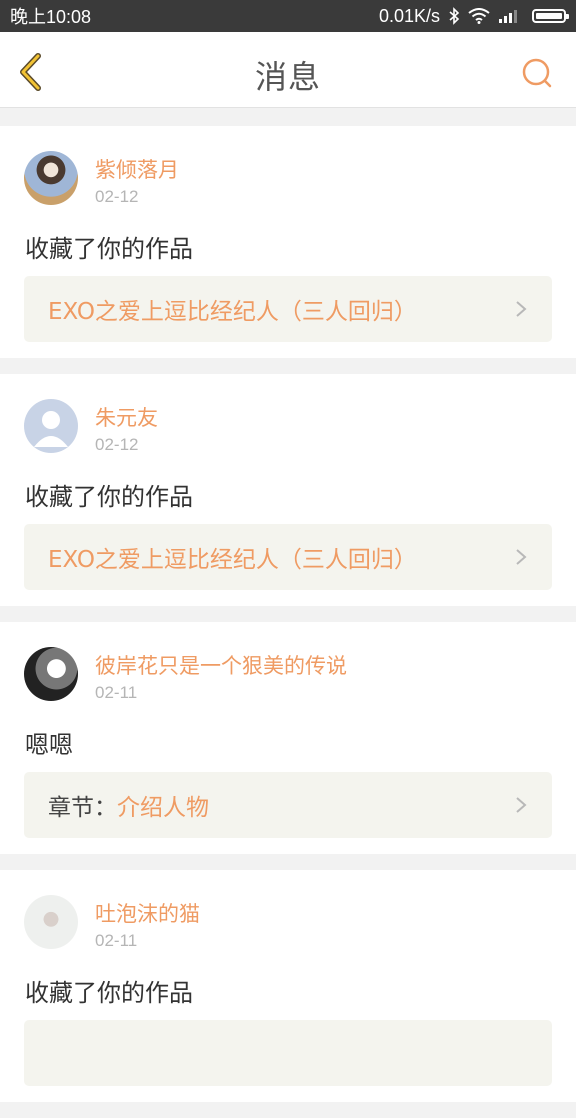  Describe the element at coordinates (550, 16) in the screenshot. I see `battery-icon` at that location.